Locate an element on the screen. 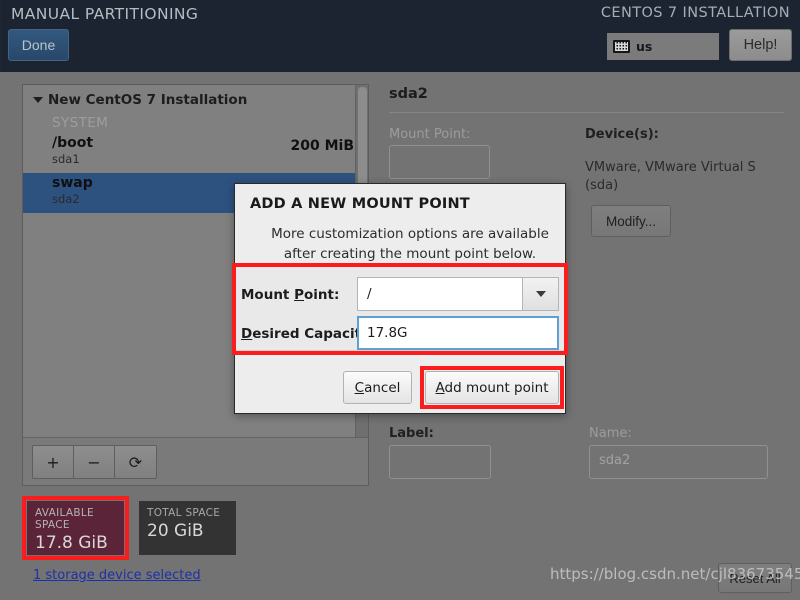  add-mount-point-button: Add mount point is located at coordinates (492, 387).